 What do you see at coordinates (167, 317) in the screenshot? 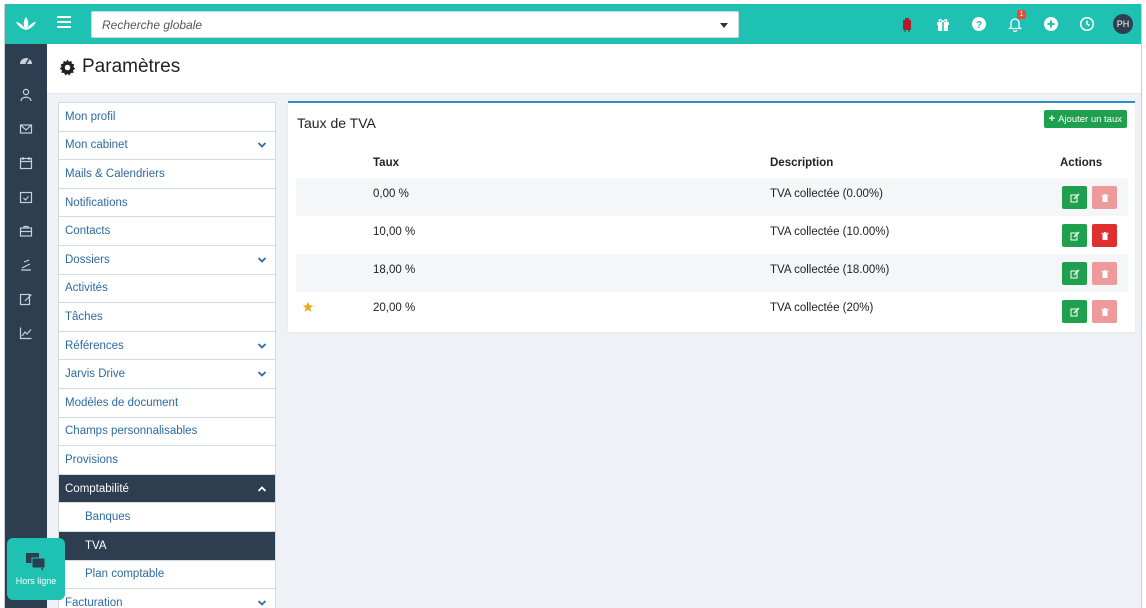
I see `menu-item-taches: Tâches` at bounding box center [167, 317].